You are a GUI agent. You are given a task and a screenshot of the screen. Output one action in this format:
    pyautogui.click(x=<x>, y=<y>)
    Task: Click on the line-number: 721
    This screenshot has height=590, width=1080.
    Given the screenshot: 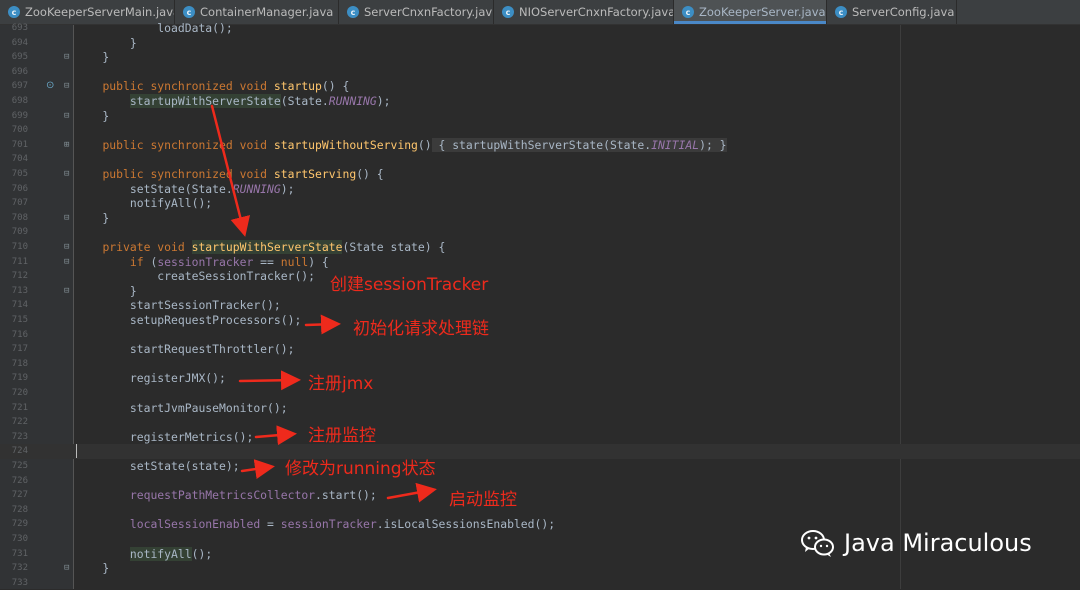 What is the action you would take?
    pyautogui.click(x=19, y=407)
    